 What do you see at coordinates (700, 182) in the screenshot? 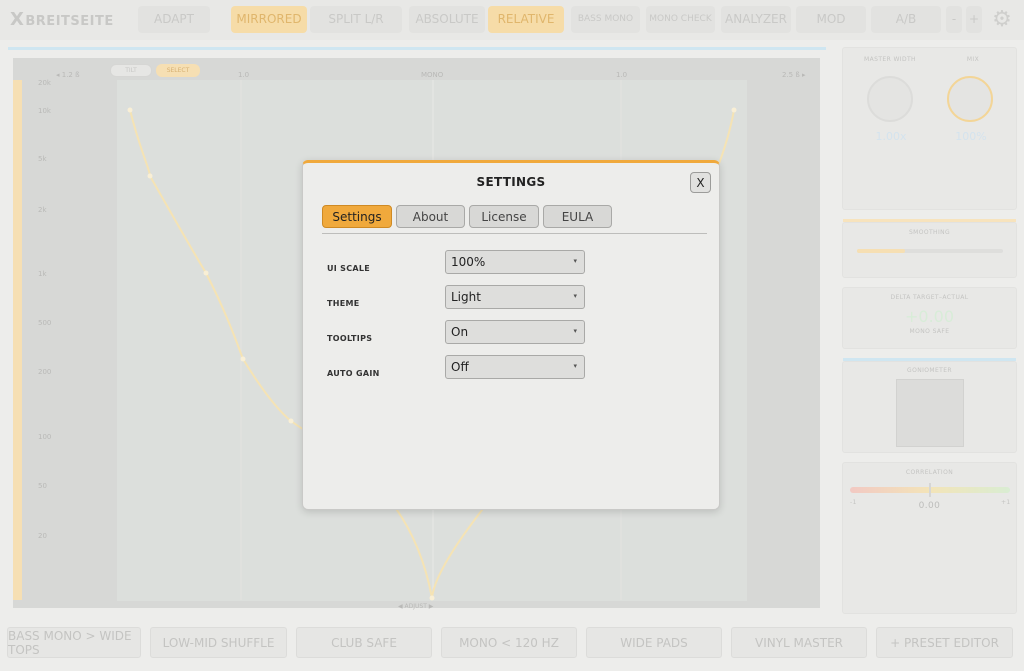
I see `close-button: X` at bounding box center [700, 182].